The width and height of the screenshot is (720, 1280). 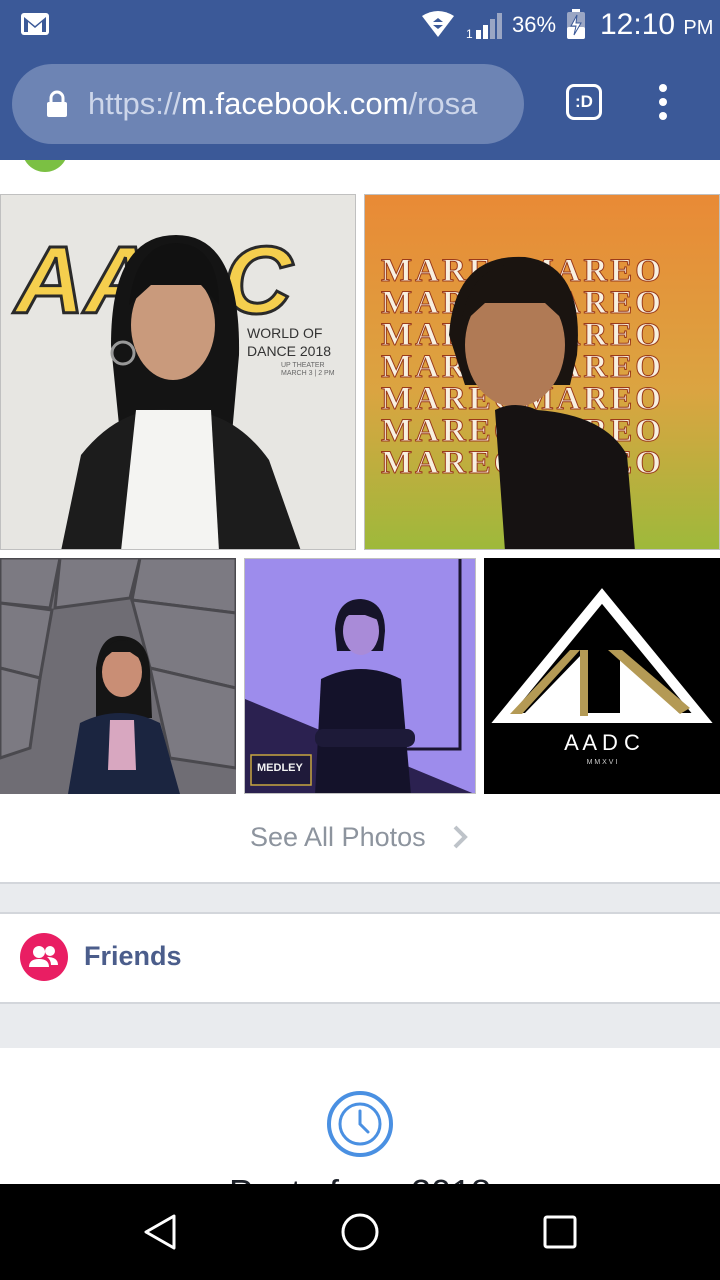 I want to click on photo-image: MEDLEY, so click(x=359, y=676).